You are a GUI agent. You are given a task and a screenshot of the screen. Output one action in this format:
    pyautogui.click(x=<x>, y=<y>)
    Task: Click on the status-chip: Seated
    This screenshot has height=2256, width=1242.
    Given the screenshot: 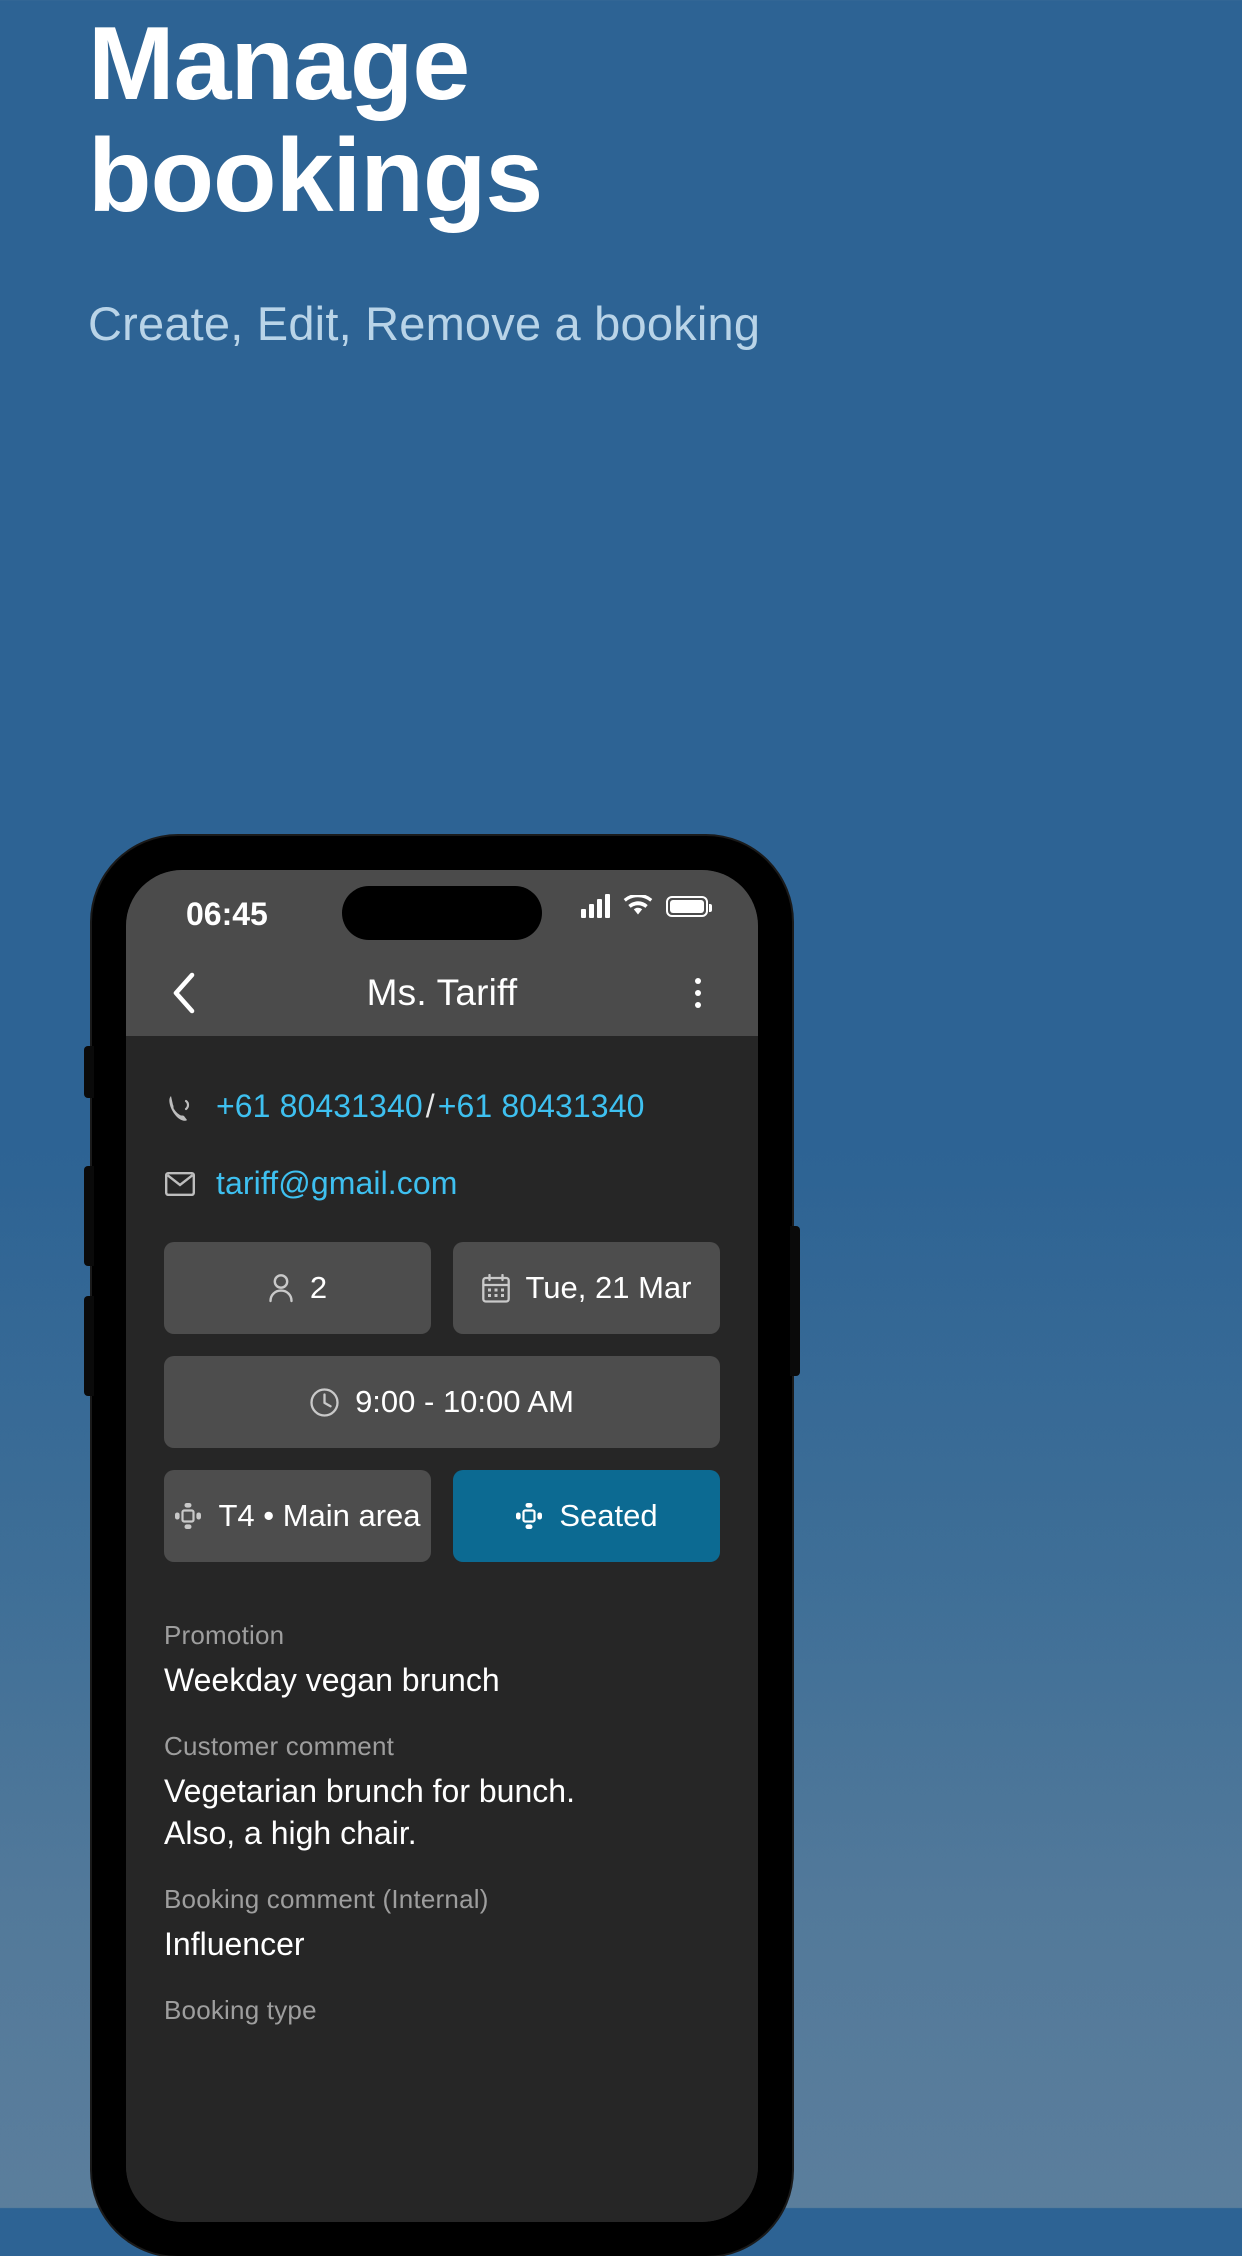 What is the action you would take?
    pyautogui.click(x=586, y=1516)
    